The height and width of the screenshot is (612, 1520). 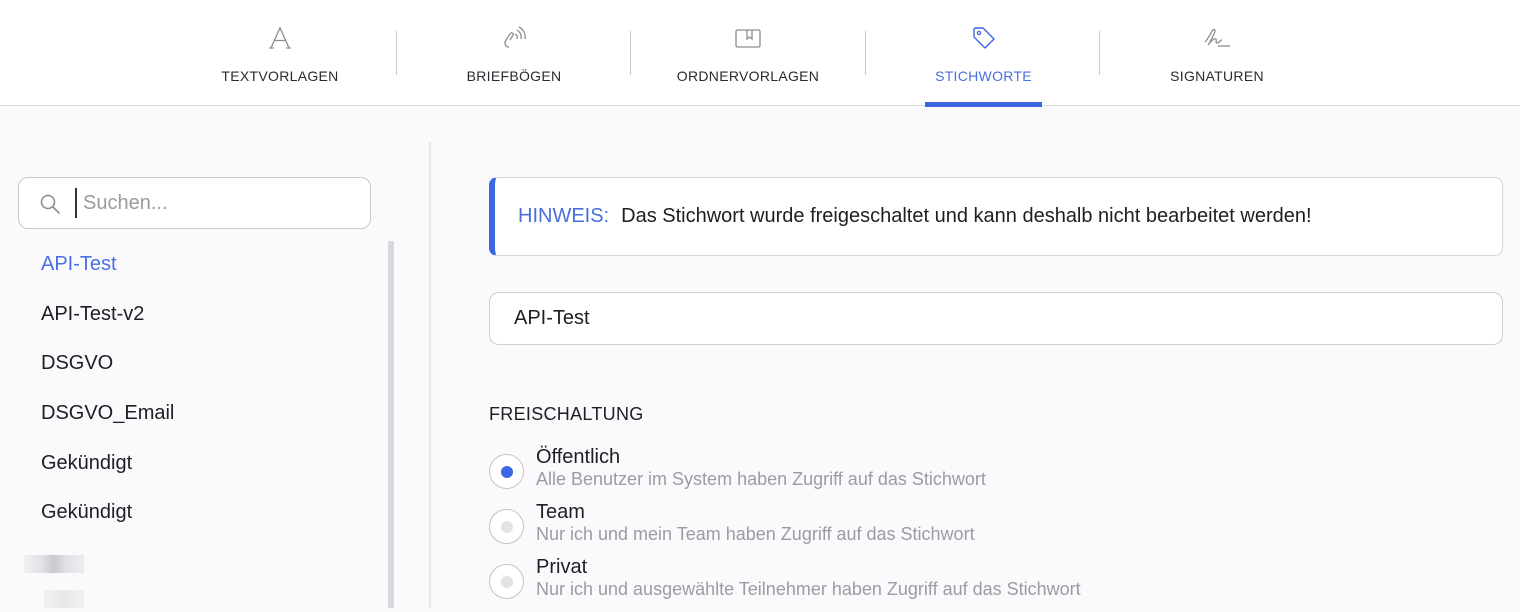 I want to click on option-title: Privat, so click(x=562, y=567).